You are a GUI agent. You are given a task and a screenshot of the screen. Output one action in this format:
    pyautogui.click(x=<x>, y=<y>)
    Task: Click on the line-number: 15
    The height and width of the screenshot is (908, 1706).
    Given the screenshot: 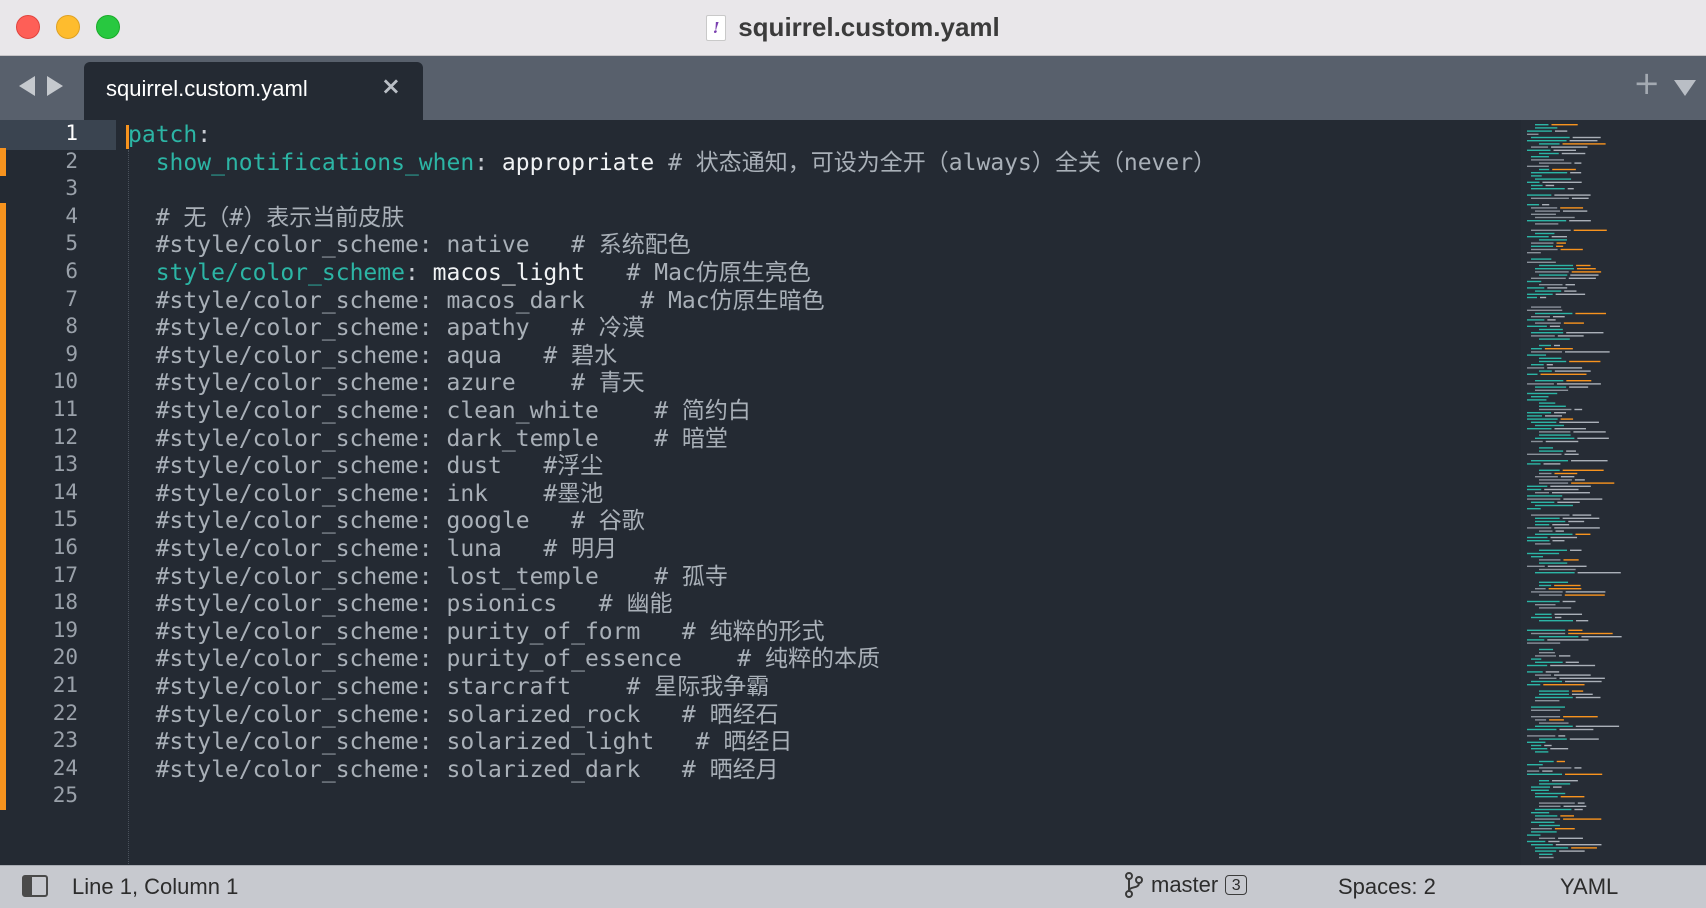 What is the action you would take?
    pyautogui.click(x=58, y=521)
    